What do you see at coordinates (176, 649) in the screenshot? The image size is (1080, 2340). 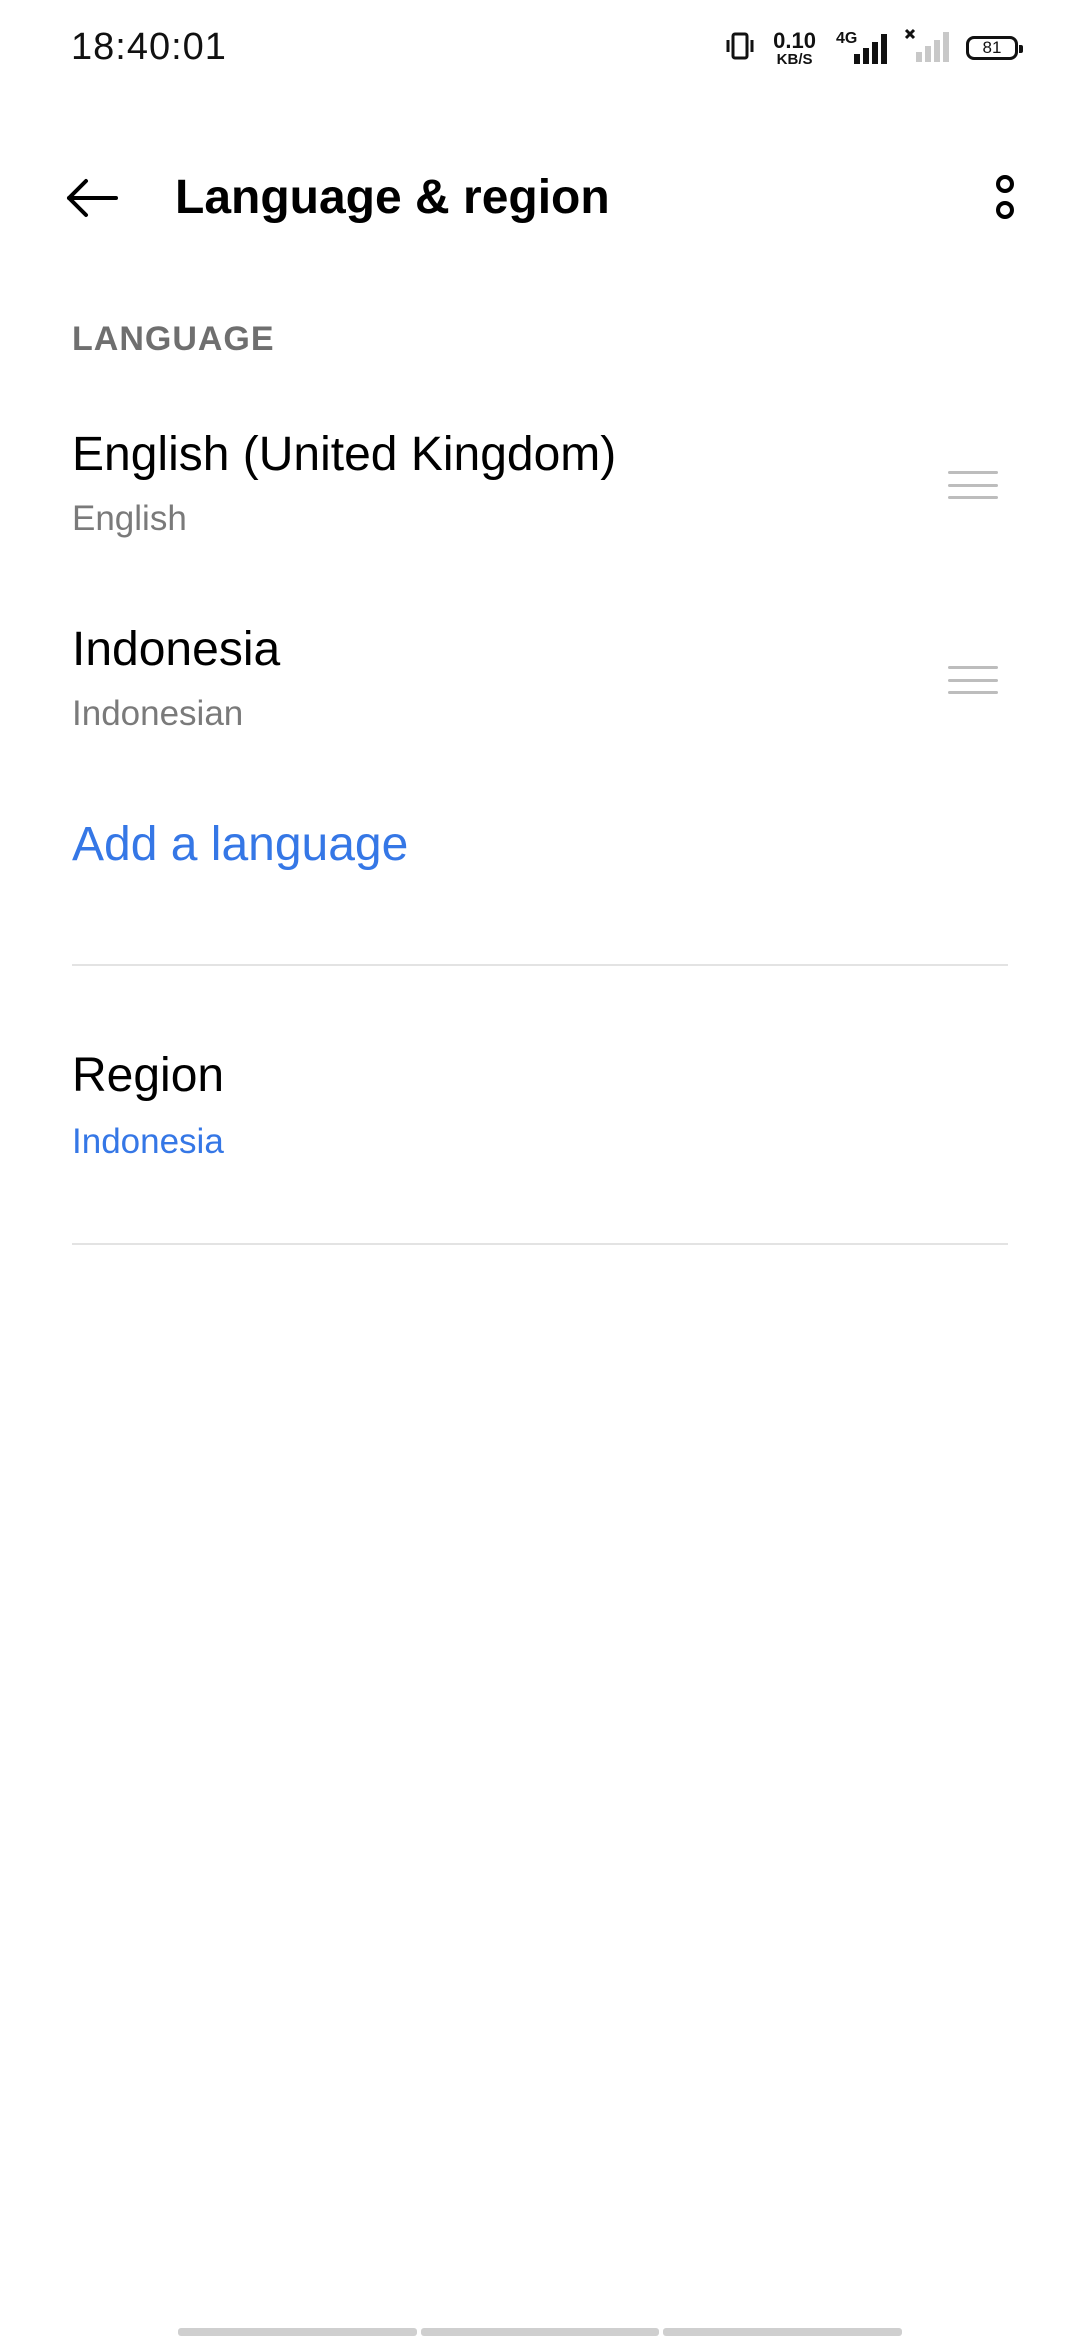 I see `language-item-name: Indonesia` at bounding box center [176, 649].